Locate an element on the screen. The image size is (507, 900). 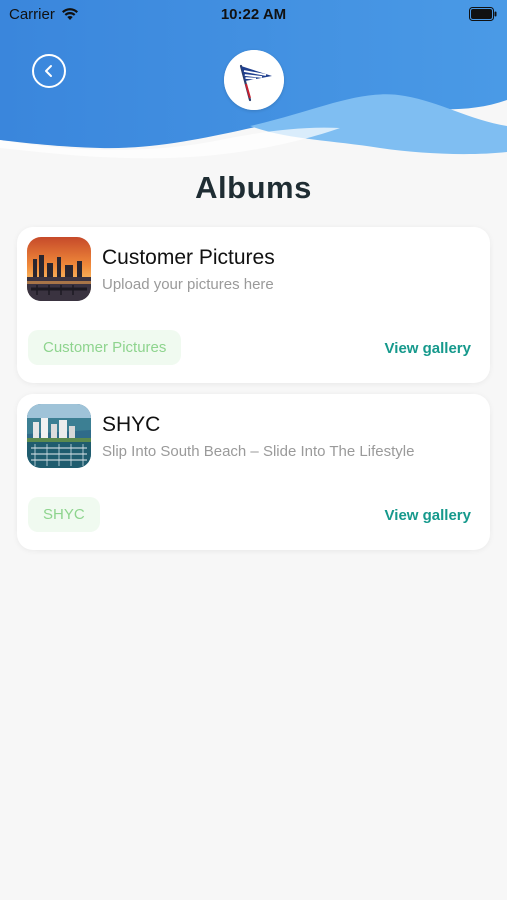
album-title: Customer Pictures is located at coordinates (188, 257).